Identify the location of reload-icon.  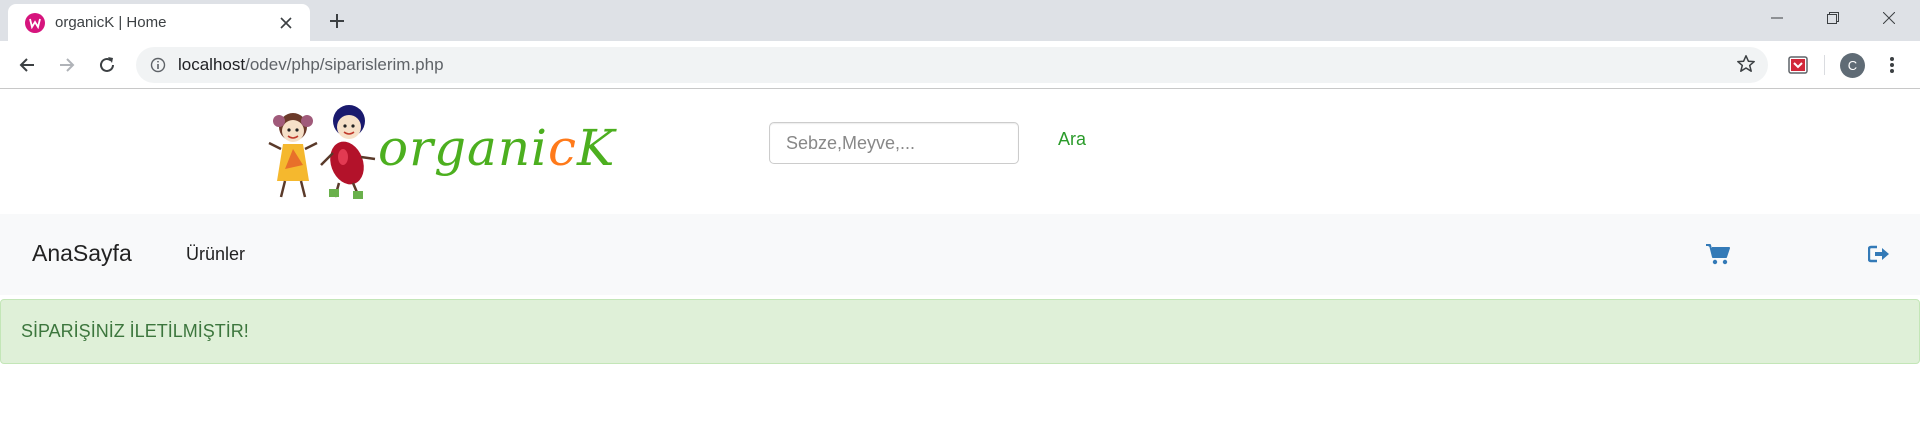
(107, 65).